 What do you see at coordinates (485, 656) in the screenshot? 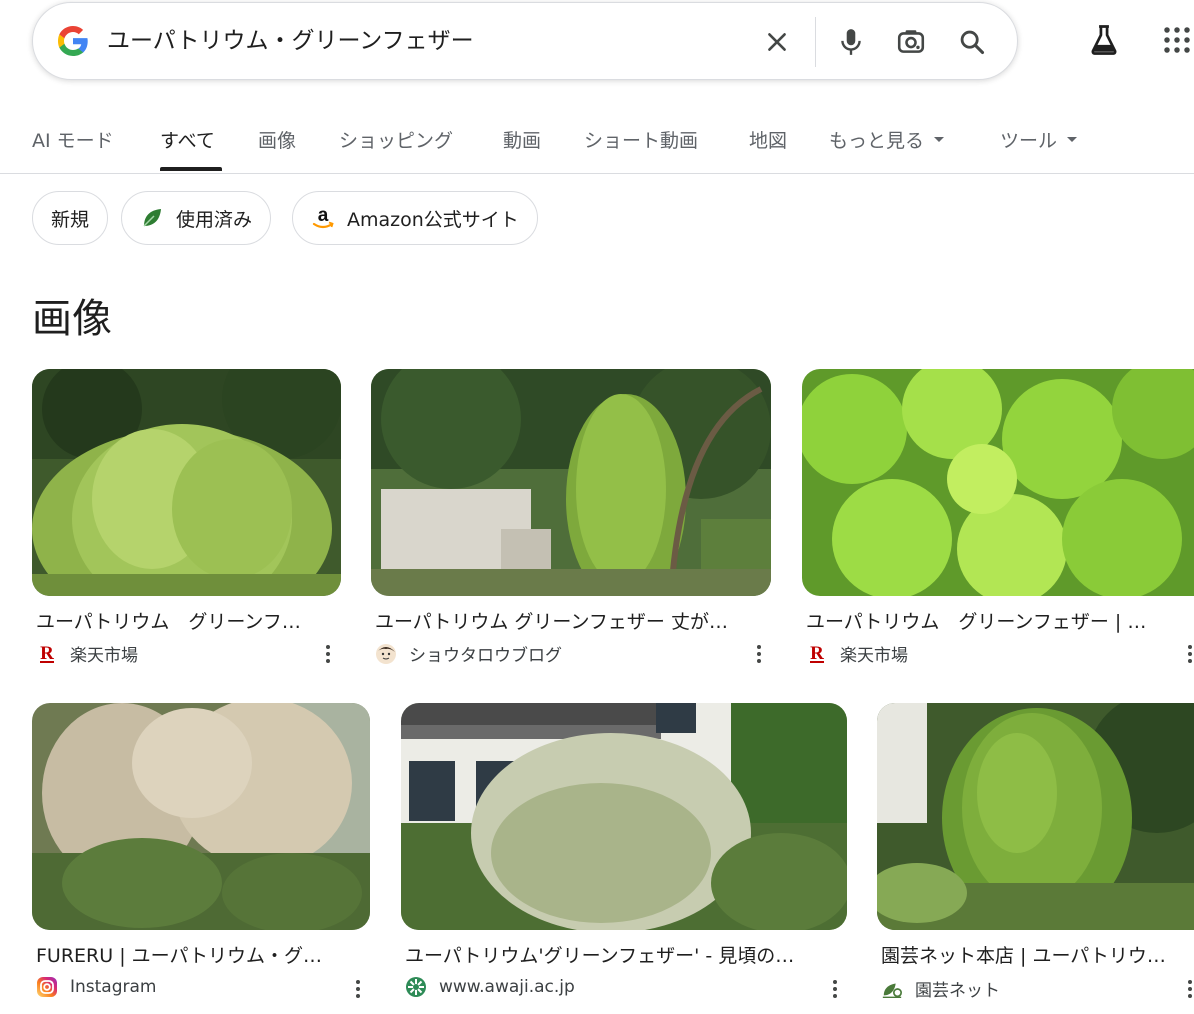
I see `image-source-label: ショウタロウブログ` at bounding box center [485, 656].